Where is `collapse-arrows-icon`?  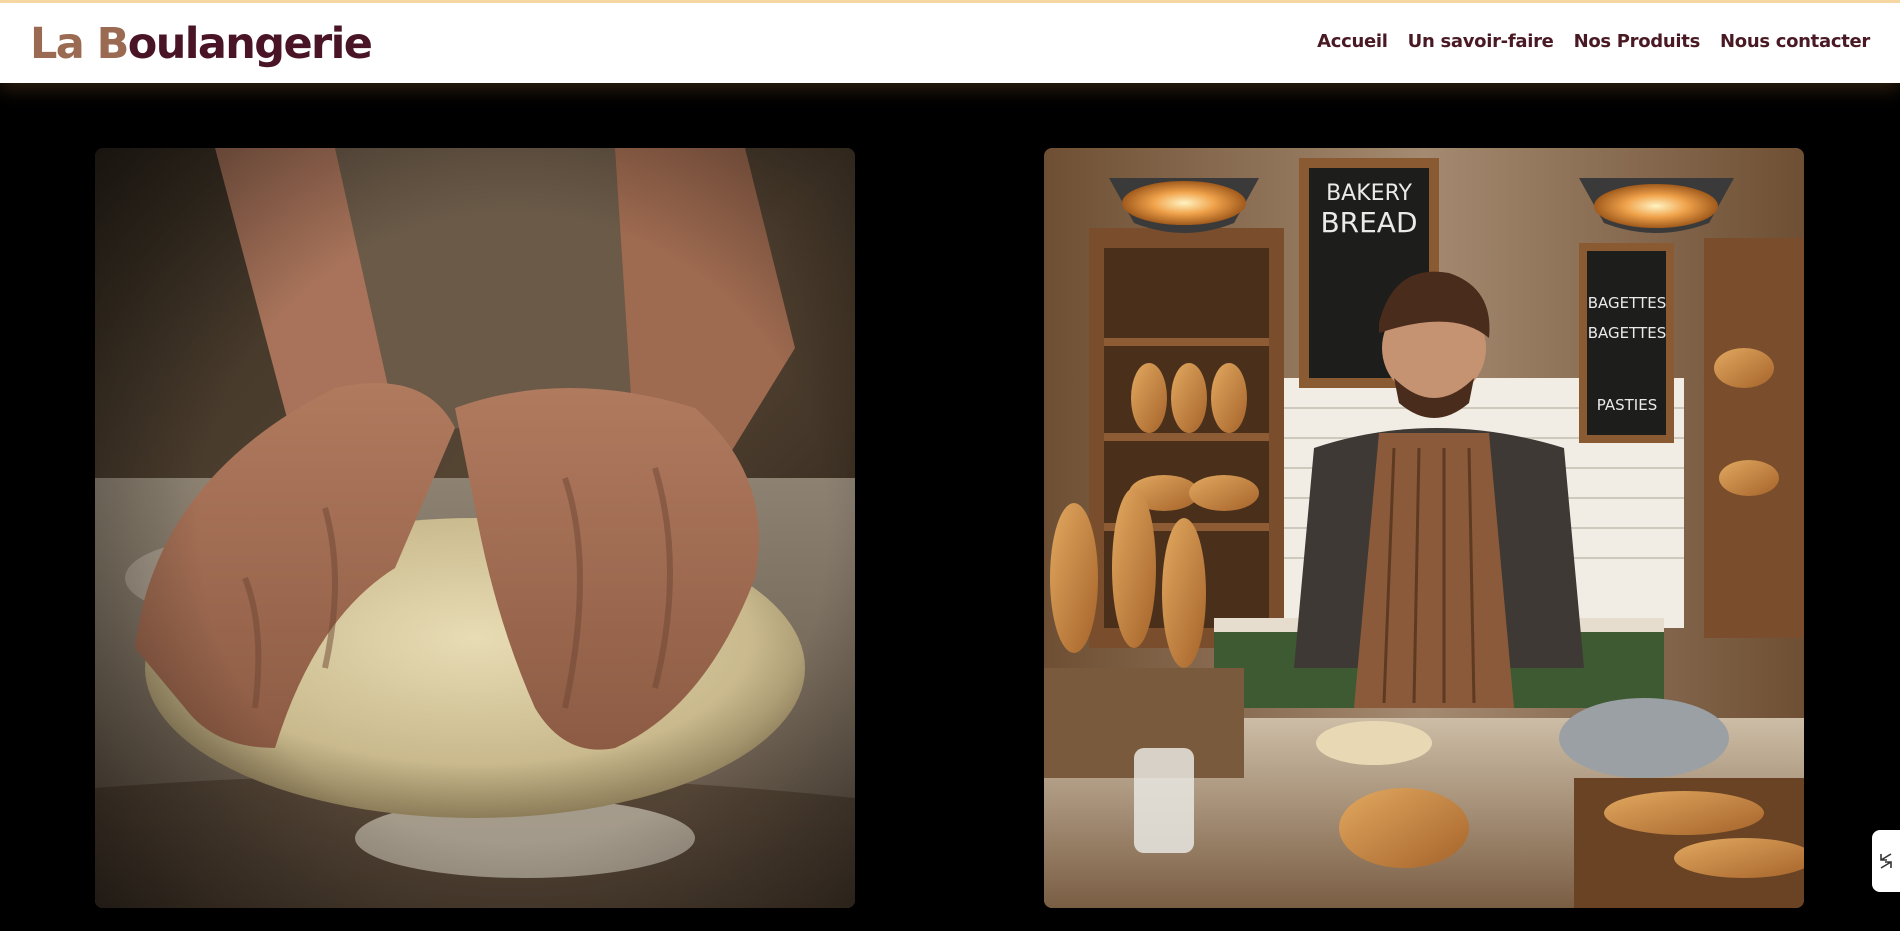
collapse-arrows-icon is located at coordinates (1886, 861).